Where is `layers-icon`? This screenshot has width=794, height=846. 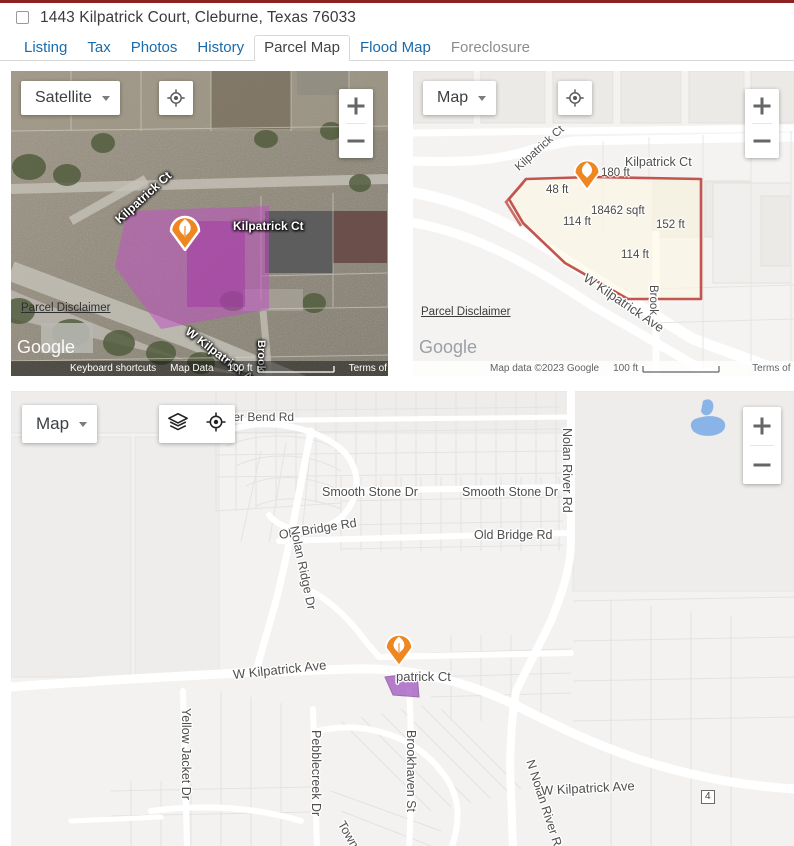
layers-icon is located at coordinates (178, 424).